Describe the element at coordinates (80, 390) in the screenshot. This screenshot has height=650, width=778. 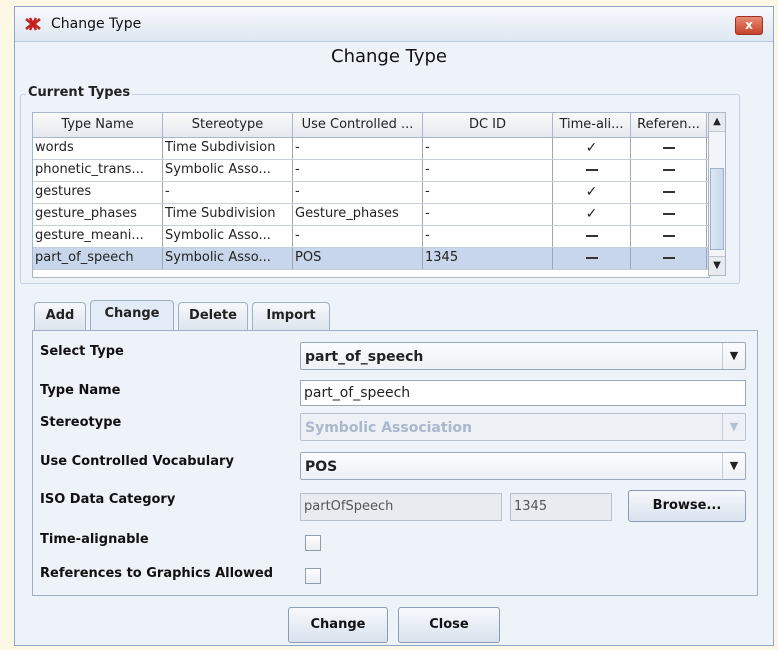
I see `type-name-label: Type Name` at that location.